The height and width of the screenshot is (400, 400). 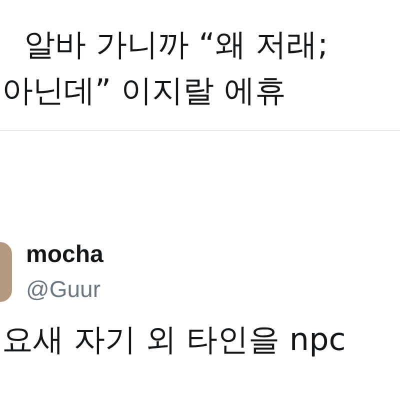 What do you see at coordinates (176, 45) in the screenshot?
I see `tweet-text-line: 알바 가니까 “왜 저래;` at bounding box center [176, 45].